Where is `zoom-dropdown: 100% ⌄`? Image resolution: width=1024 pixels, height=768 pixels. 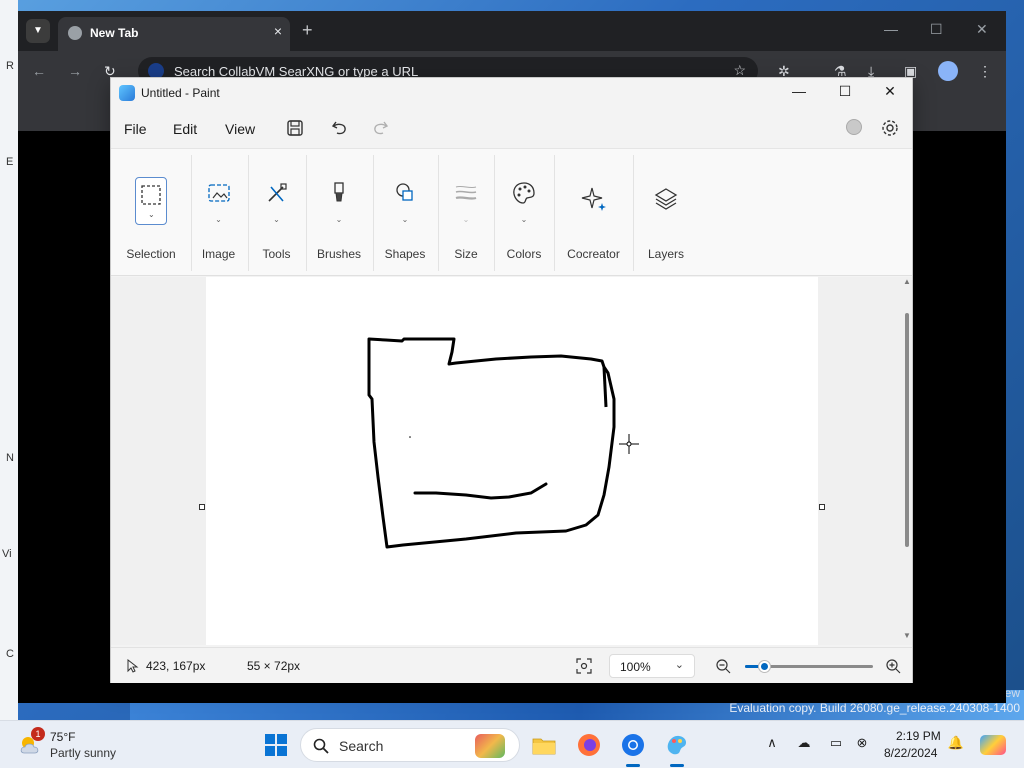 zoom-dropdown: 100% ⌄ is located at coordinates (652, 666).